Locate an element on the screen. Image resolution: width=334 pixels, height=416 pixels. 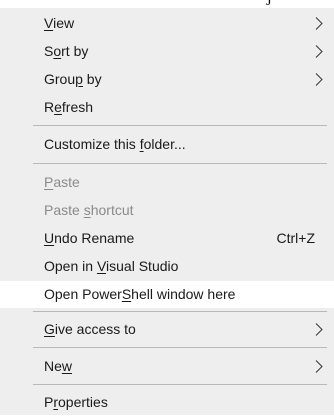
background-window-fragment: J is located at coordinates (167, 4).